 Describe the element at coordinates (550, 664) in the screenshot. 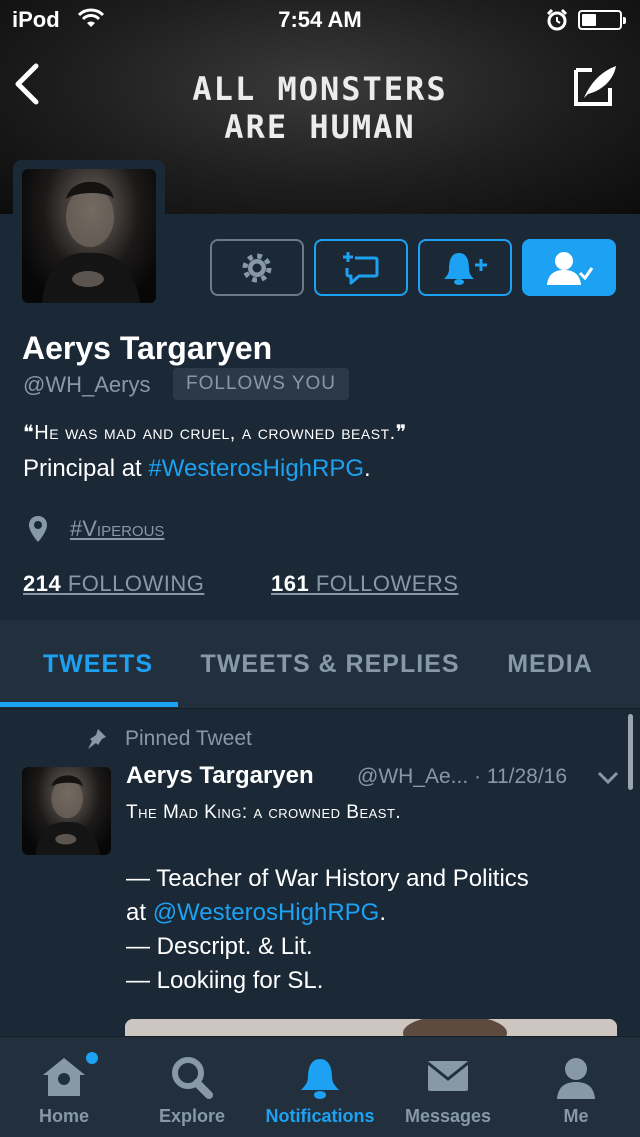

I see `tab-media: MEDIA` at that location.